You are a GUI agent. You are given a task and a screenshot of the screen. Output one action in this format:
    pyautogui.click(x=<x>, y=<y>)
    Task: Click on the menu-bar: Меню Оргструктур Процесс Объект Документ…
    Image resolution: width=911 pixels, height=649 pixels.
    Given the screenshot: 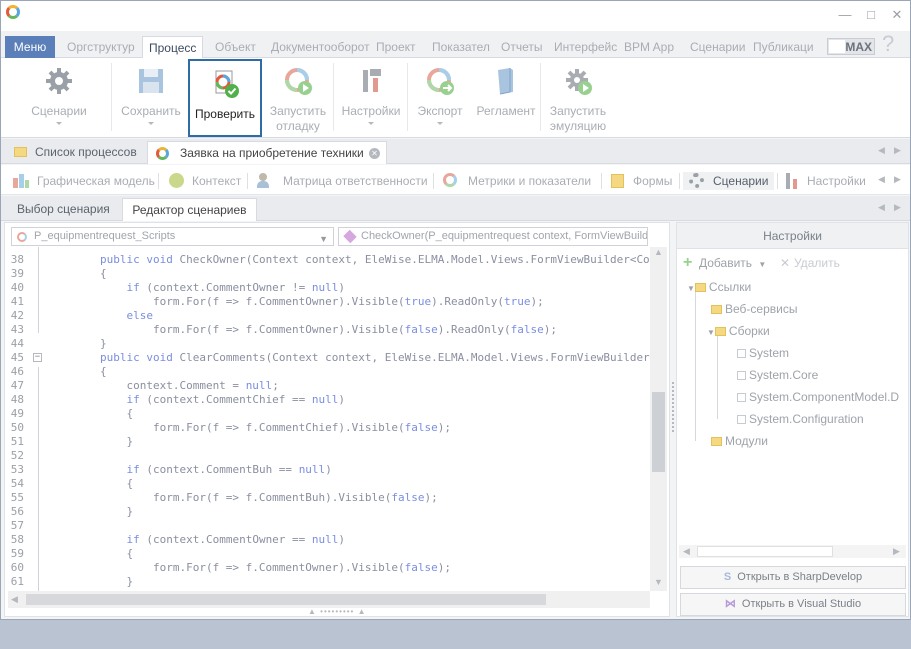 What is the action you would take?
    pyautogui.click(x=455, y=44)
    